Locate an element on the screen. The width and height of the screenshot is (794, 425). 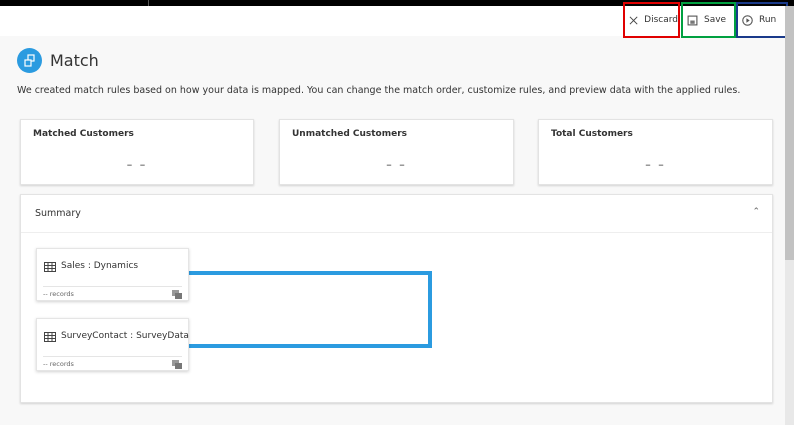
scrollbar-thumb is located at coordinates (789, 133).